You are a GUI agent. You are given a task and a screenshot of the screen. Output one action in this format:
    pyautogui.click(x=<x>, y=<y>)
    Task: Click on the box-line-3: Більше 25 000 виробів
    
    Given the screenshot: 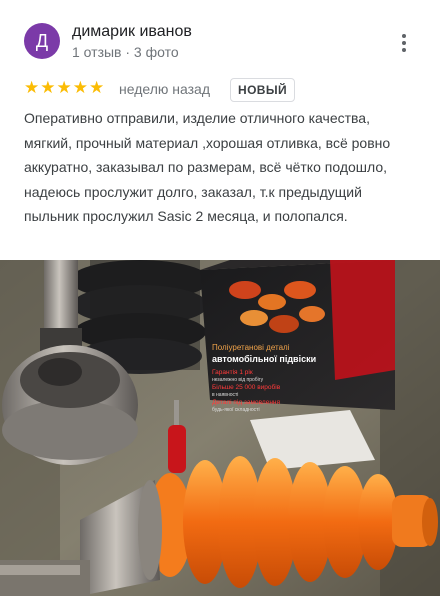 What is the action you would take?
    pyautogui.click(x=246, y=387)
    